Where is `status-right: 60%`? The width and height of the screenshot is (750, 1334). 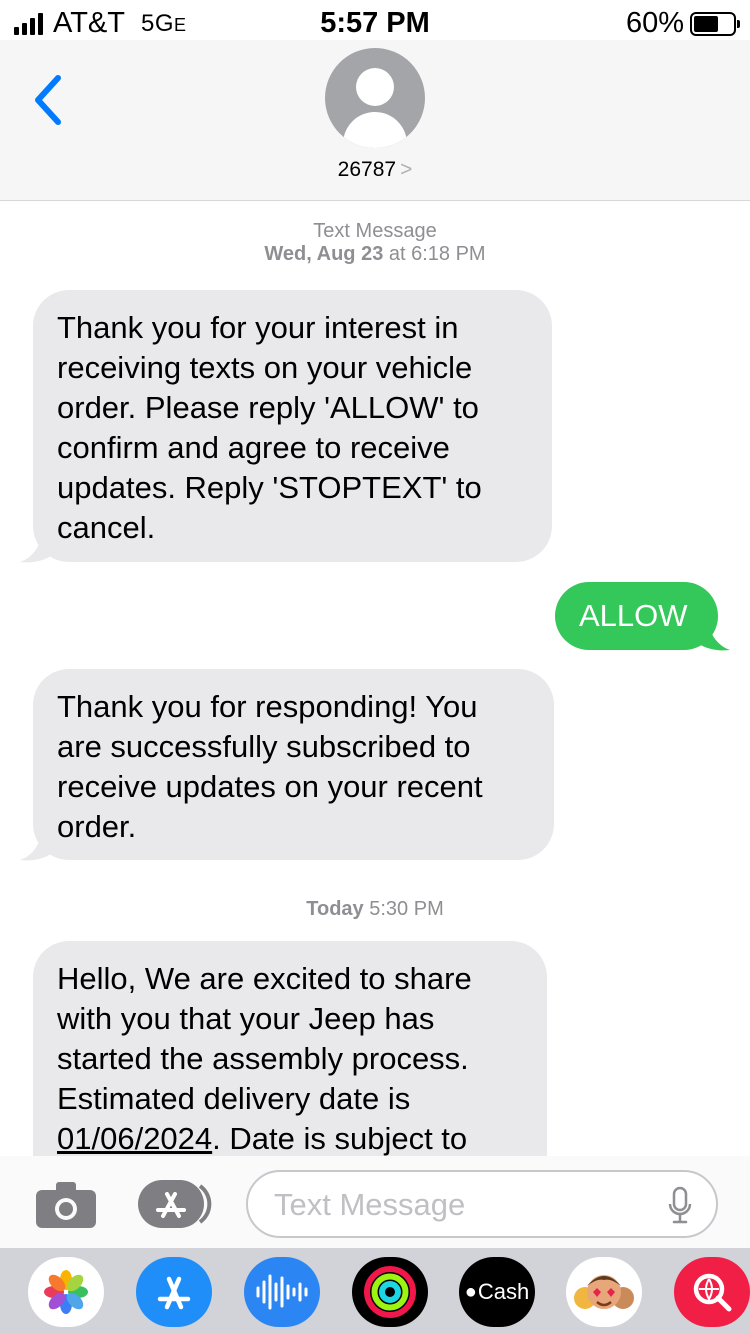
status-right: 60% is located at coordinates (682, 23).